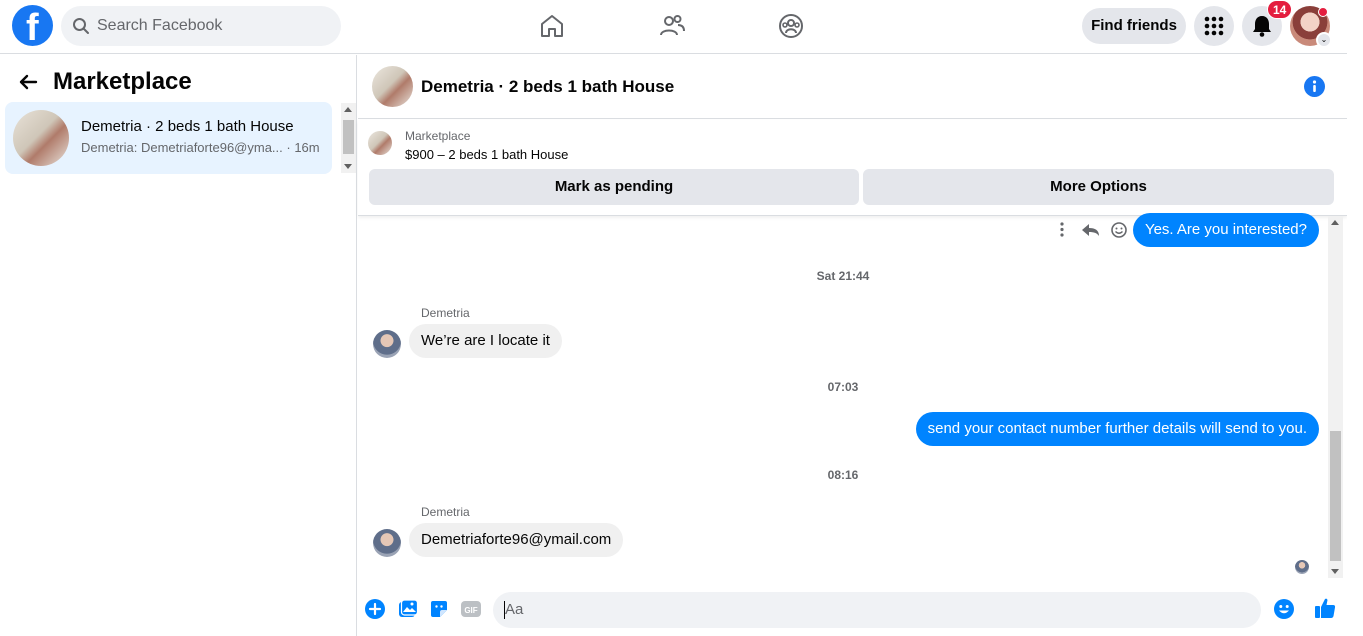  What do you see at coordinates (516, 540) in the screenshot?
I see `message-incoming: Demetriaforte96@ymail.com` at bounding box center [516, 540].